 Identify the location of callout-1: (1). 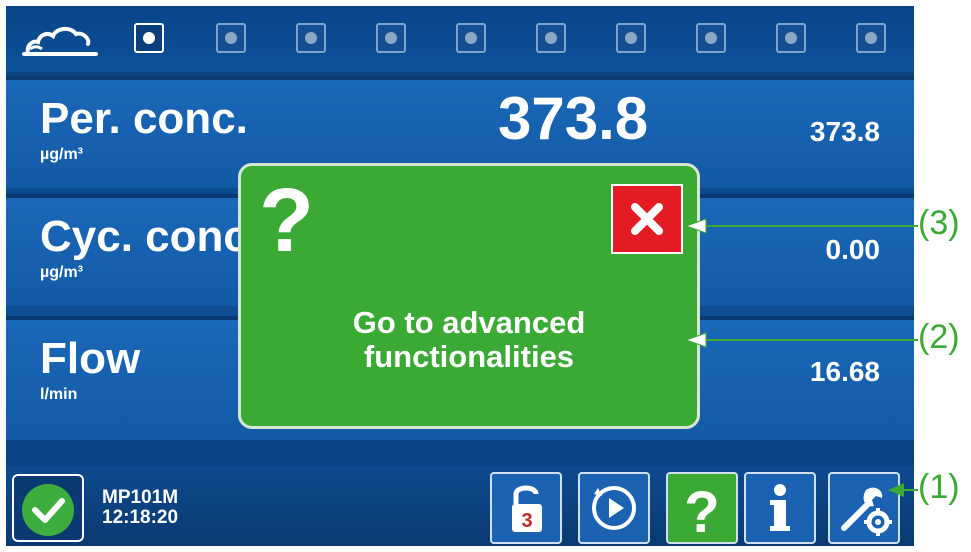
(939, 487).